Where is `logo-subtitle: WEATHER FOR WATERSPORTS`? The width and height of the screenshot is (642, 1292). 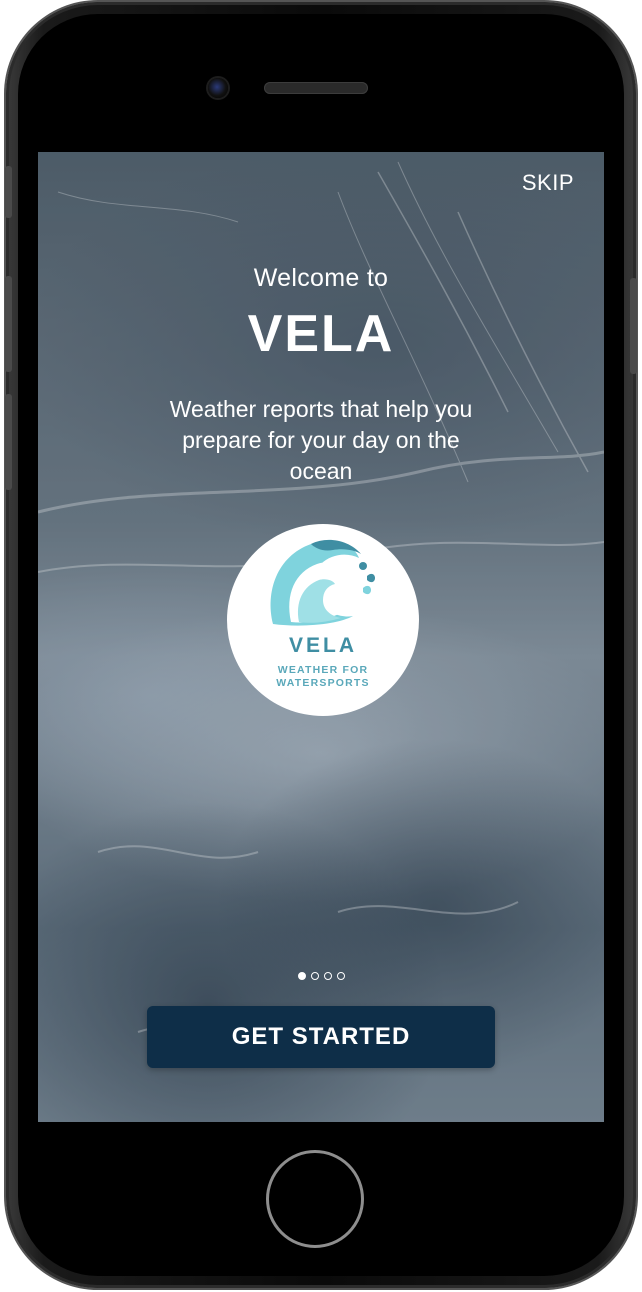
logo-subtitle: WEATHER FOR WATERSPORTS is located at coordinates (323, 677).